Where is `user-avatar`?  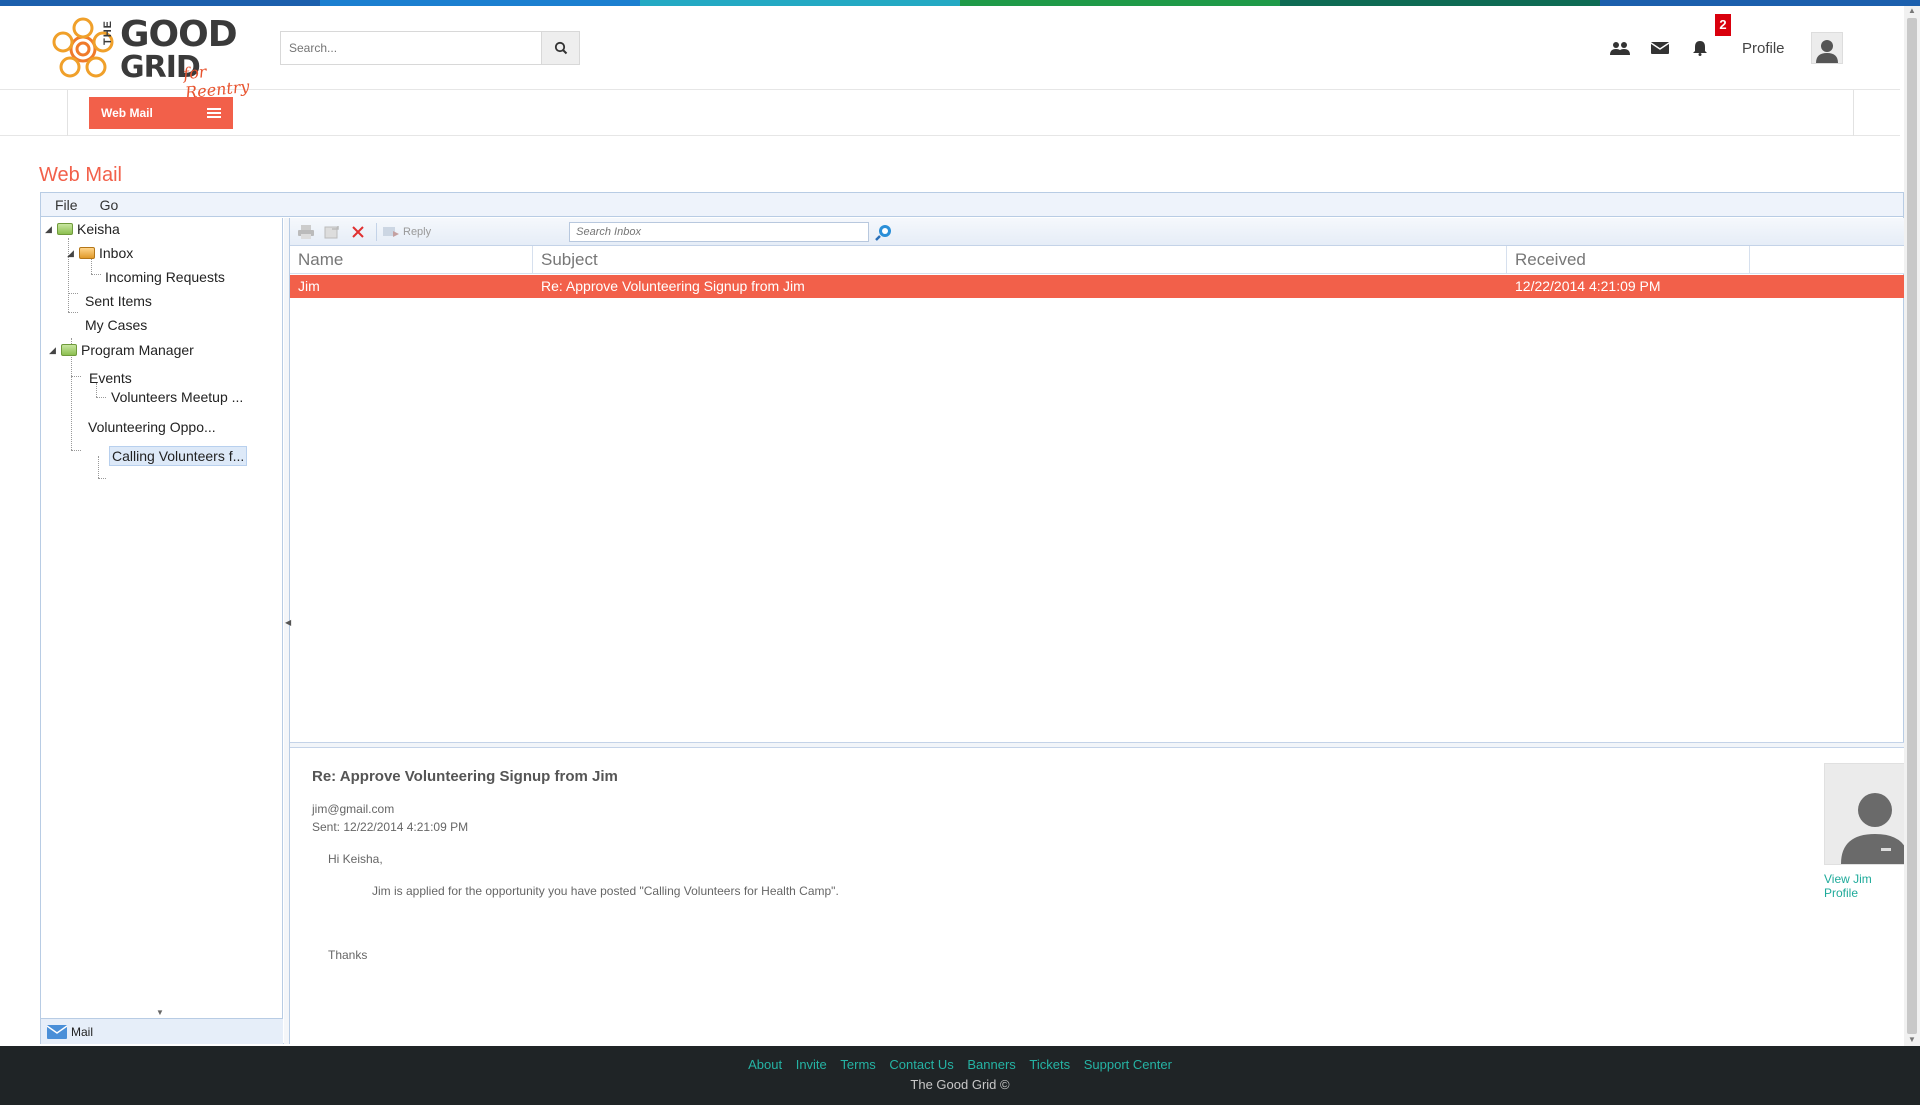
user-avatar is located at coordinates (1826, 48).